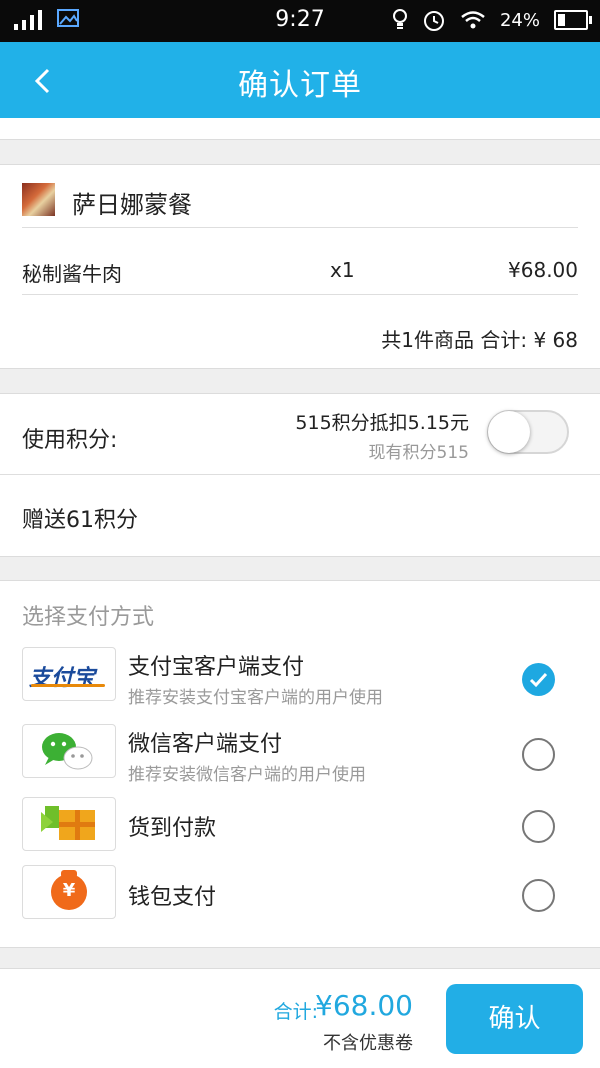 The image size is (600, 1068). I want to click on points-toggle, so click(528, 432).